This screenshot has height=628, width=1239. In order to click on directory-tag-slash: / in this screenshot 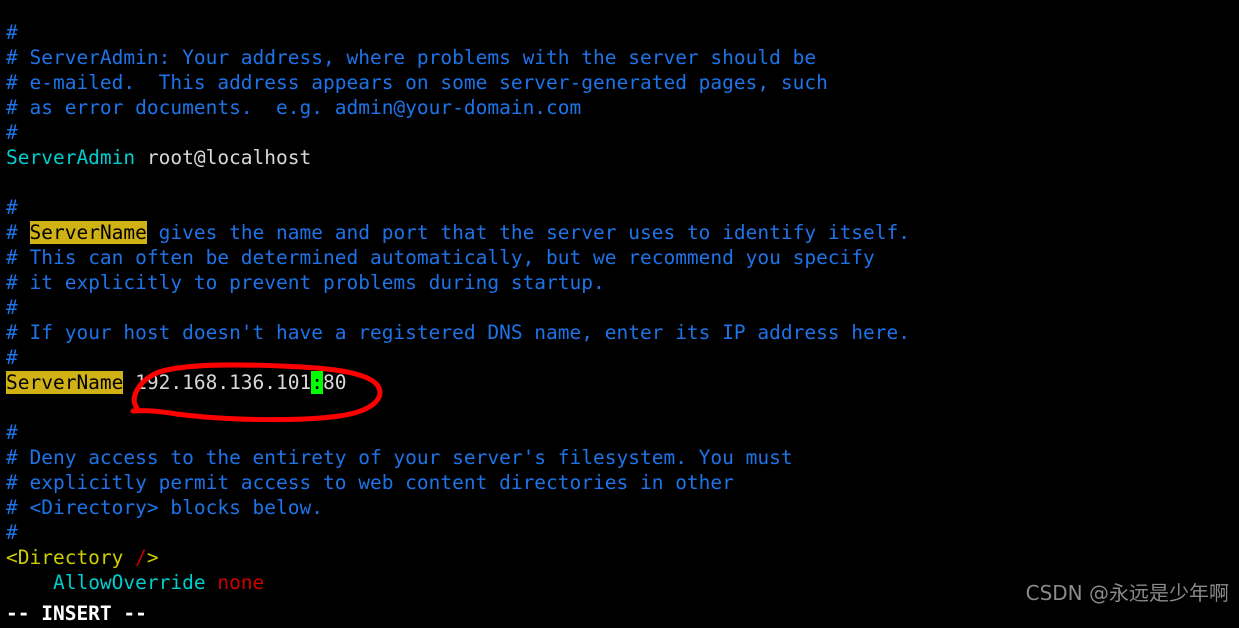, I will do `click(141, 557)`.